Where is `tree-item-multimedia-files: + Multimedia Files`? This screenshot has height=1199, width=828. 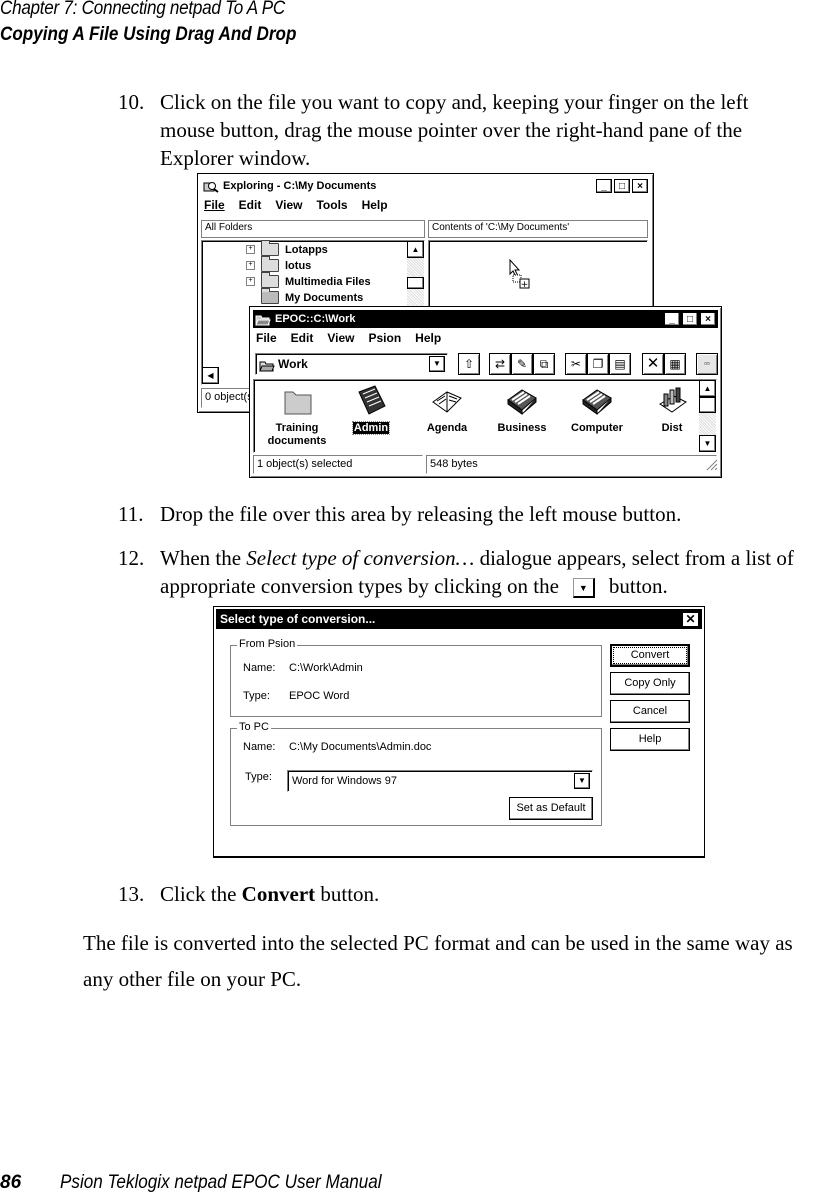 tree-item-multimedia-files: + Multimedia Files is located at coordinates (308, 280).